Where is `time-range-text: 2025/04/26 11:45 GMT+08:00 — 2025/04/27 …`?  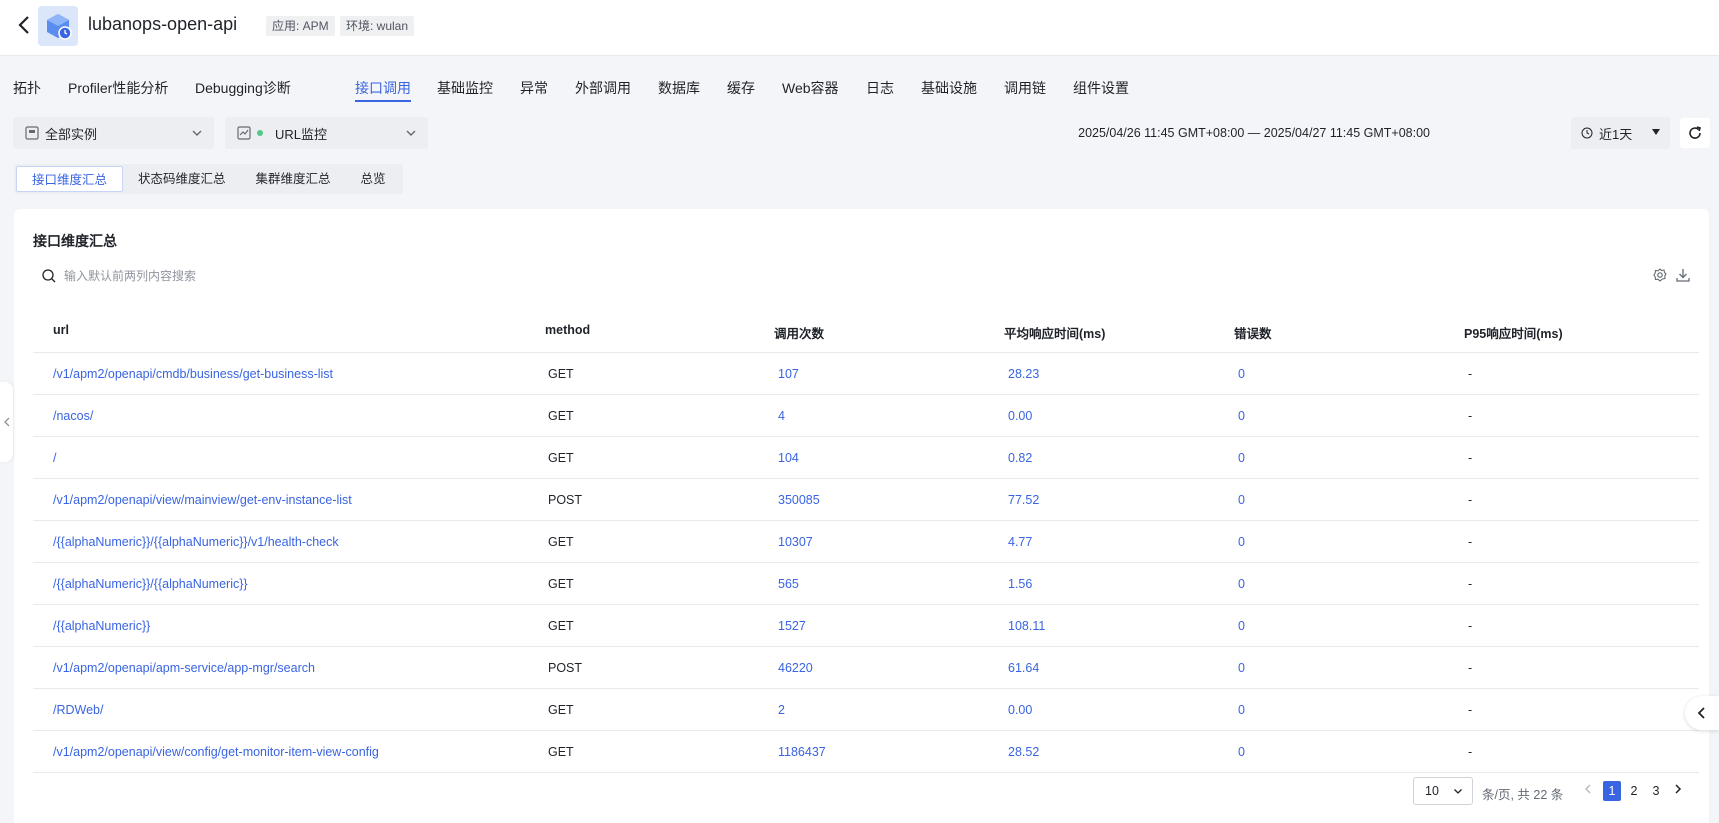
time-range-text: 2025/04/26 11:45 GMT+08:00 — 2025/04/27 … is located at coordinates (1254, 133).